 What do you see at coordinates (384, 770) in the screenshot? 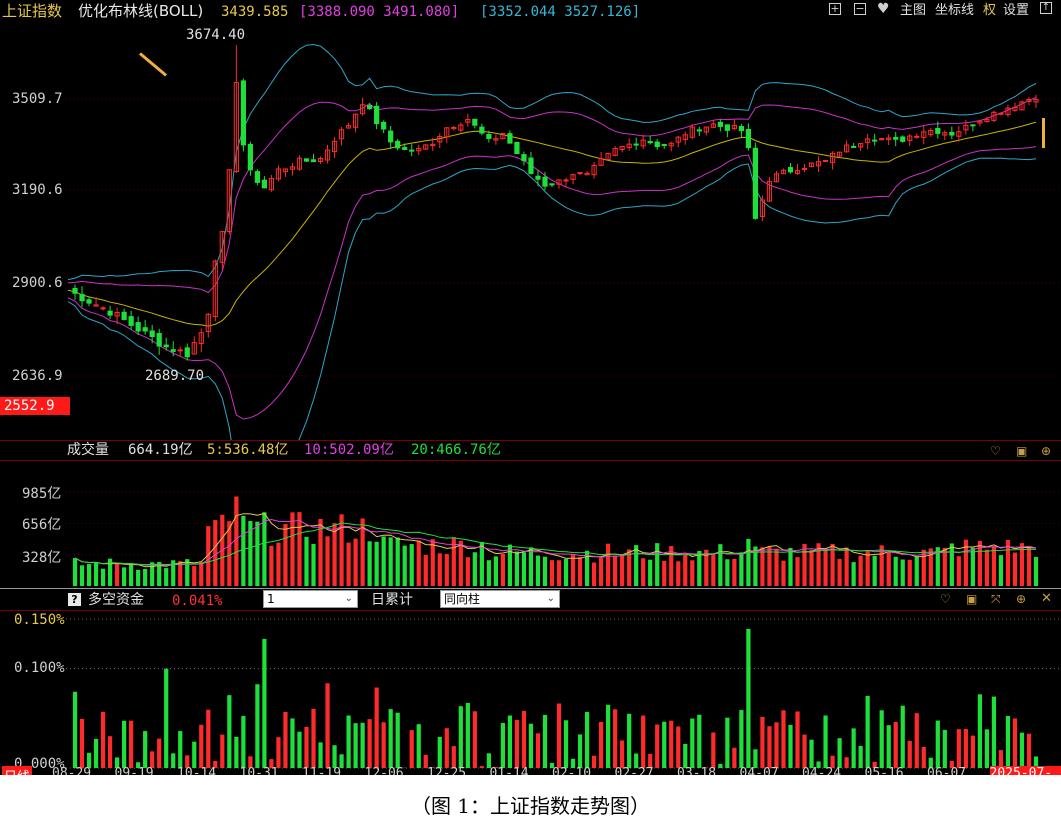
I see `date-tick-label: 12-06` at bounding box center [384, 770].